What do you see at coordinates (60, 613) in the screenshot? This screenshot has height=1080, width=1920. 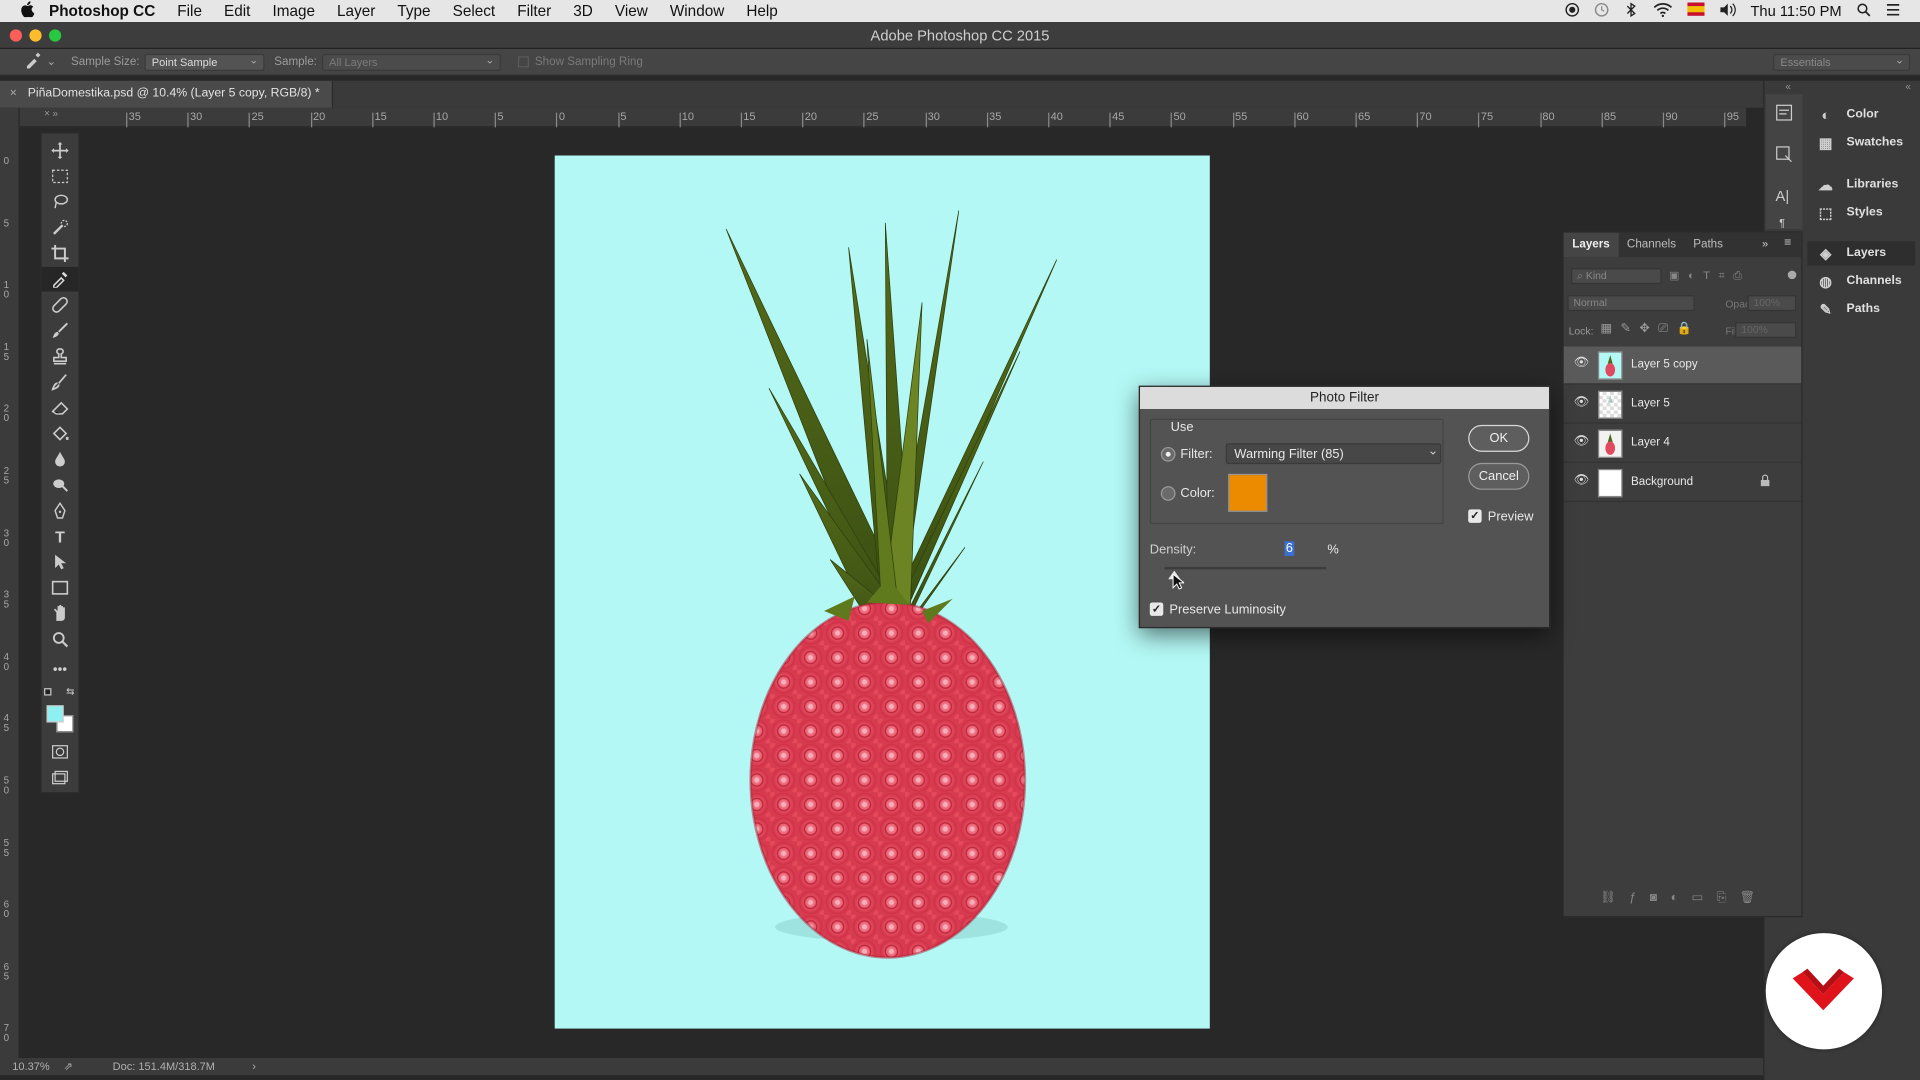 I see `hand-tool-icon` at bounding box center [60, 613].